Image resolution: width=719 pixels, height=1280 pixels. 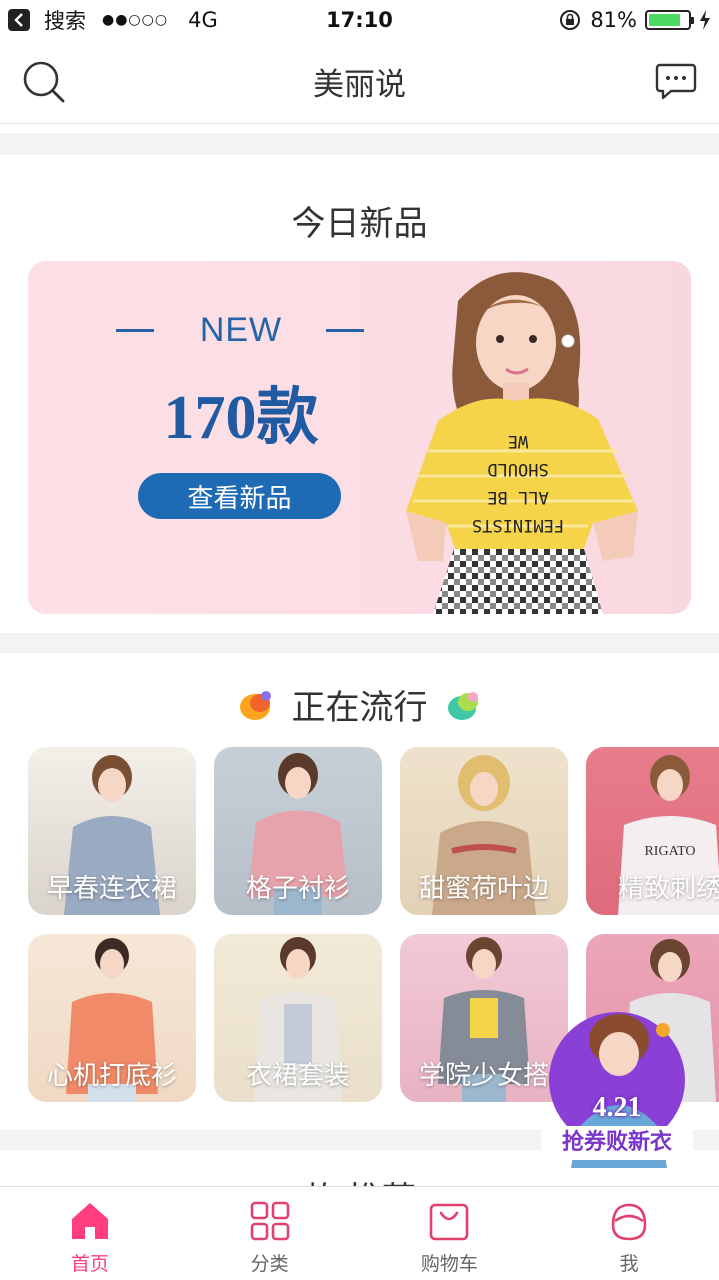 What do you see at coordinates (112, 1018) in the screenshot?
I see `trend-tile-base-shirt: 心机打底衫` at bounding box center [112, 1018].